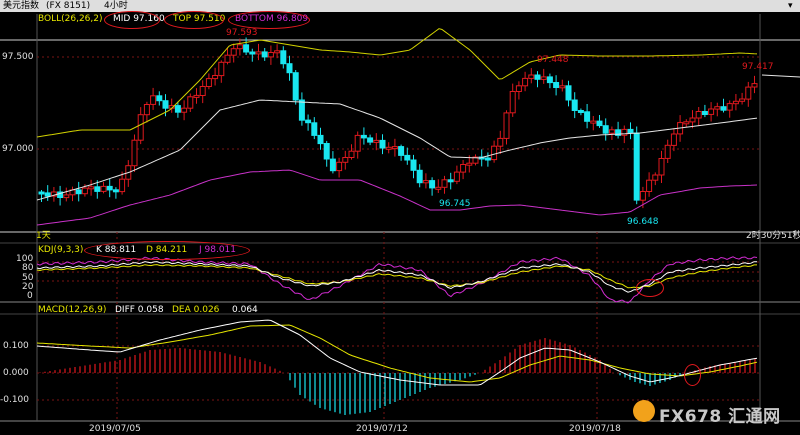 Image resolution: width=800 pixels, height=435 pixels. I want to click on kdj-tick-0: 0, so click(30, 296).